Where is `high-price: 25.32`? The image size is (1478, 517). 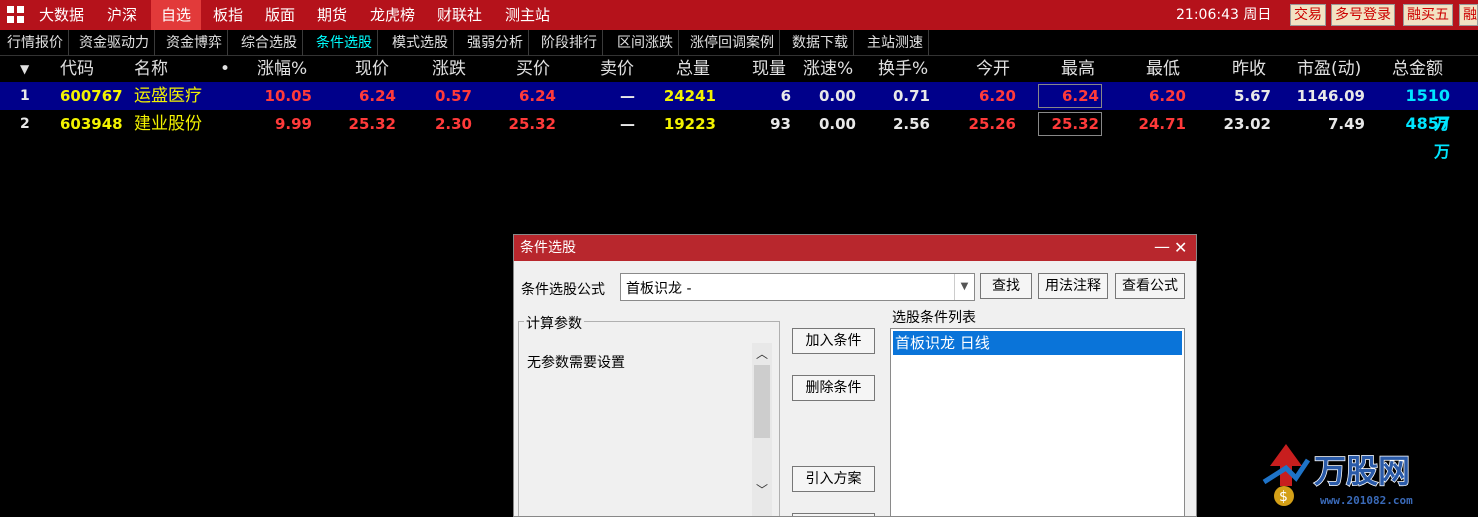
high-price: 25.32 is located at coordinates (1070, 124).